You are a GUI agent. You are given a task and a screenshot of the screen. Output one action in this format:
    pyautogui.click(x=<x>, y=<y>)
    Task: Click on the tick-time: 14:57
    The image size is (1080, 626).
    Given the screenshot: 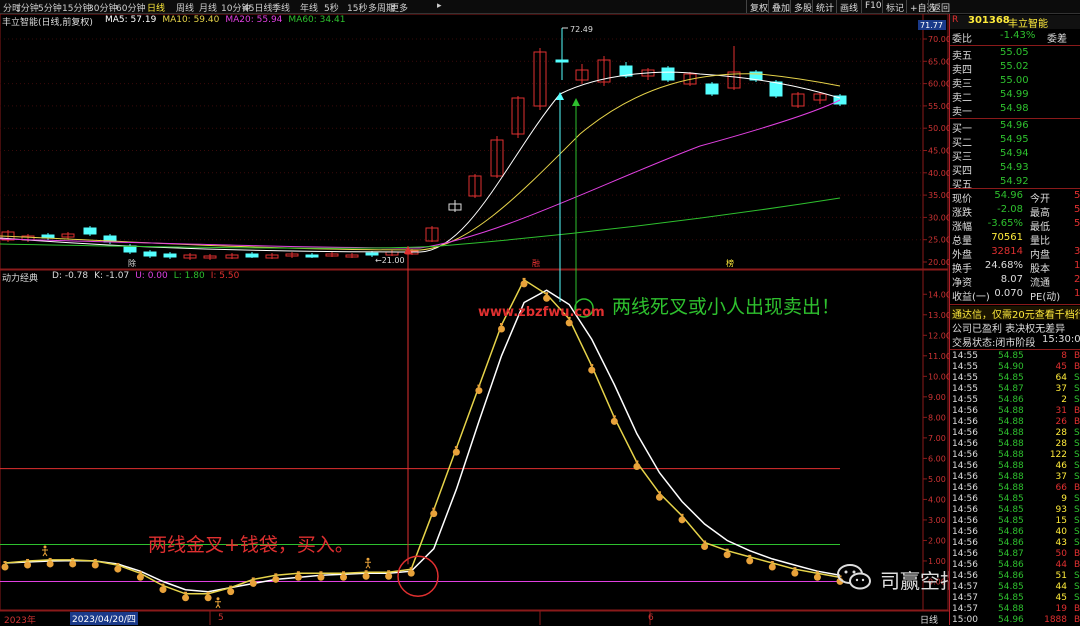 What is the action you would take?
    pyautogui.click(x=965, y=587)
    